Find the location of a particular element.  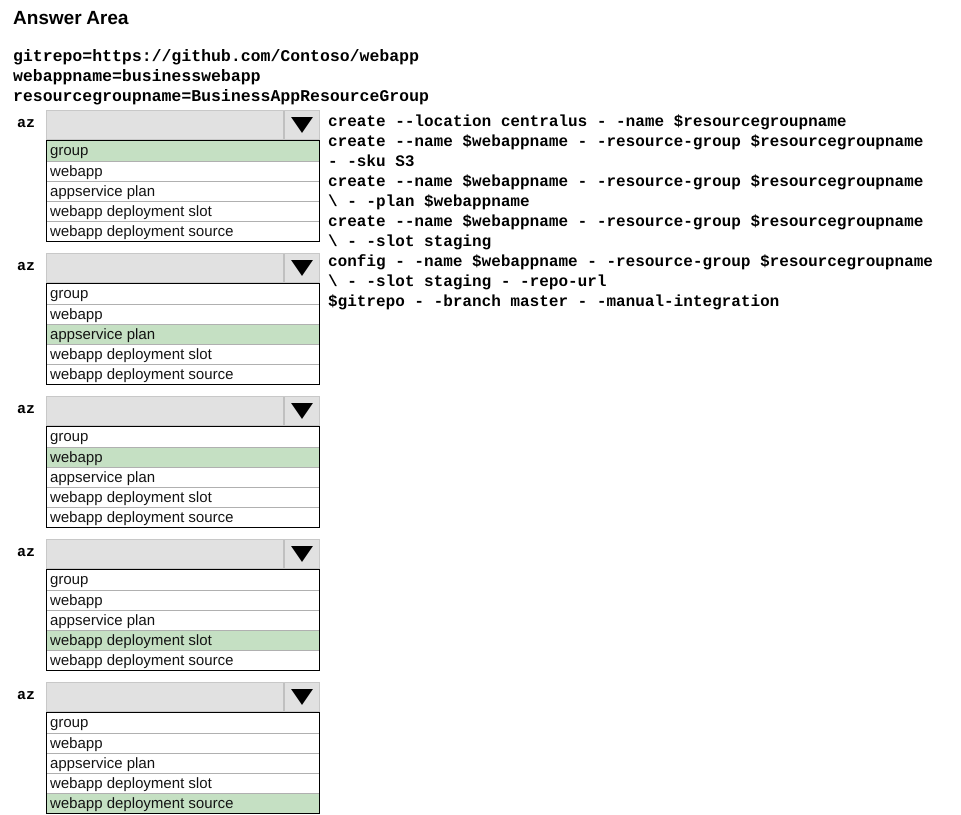

dropdown-option: group is located at coordinates (183, 151).